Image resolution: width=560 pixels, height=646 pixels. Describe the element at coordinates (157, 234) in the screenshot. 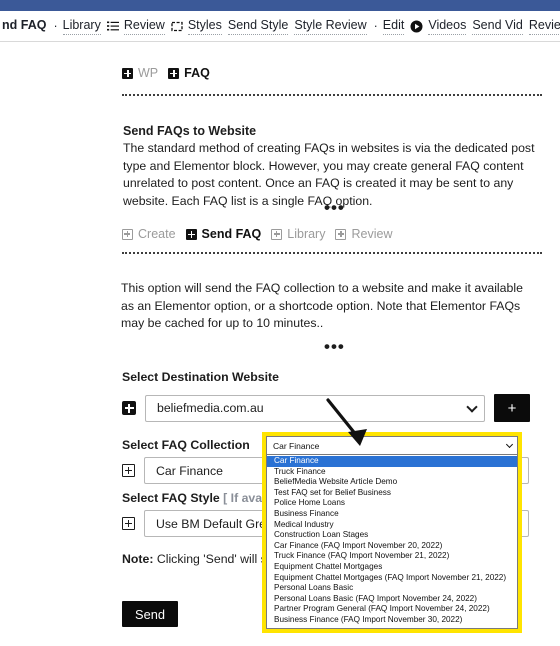

I see `tab-label-create: Create` at that location.